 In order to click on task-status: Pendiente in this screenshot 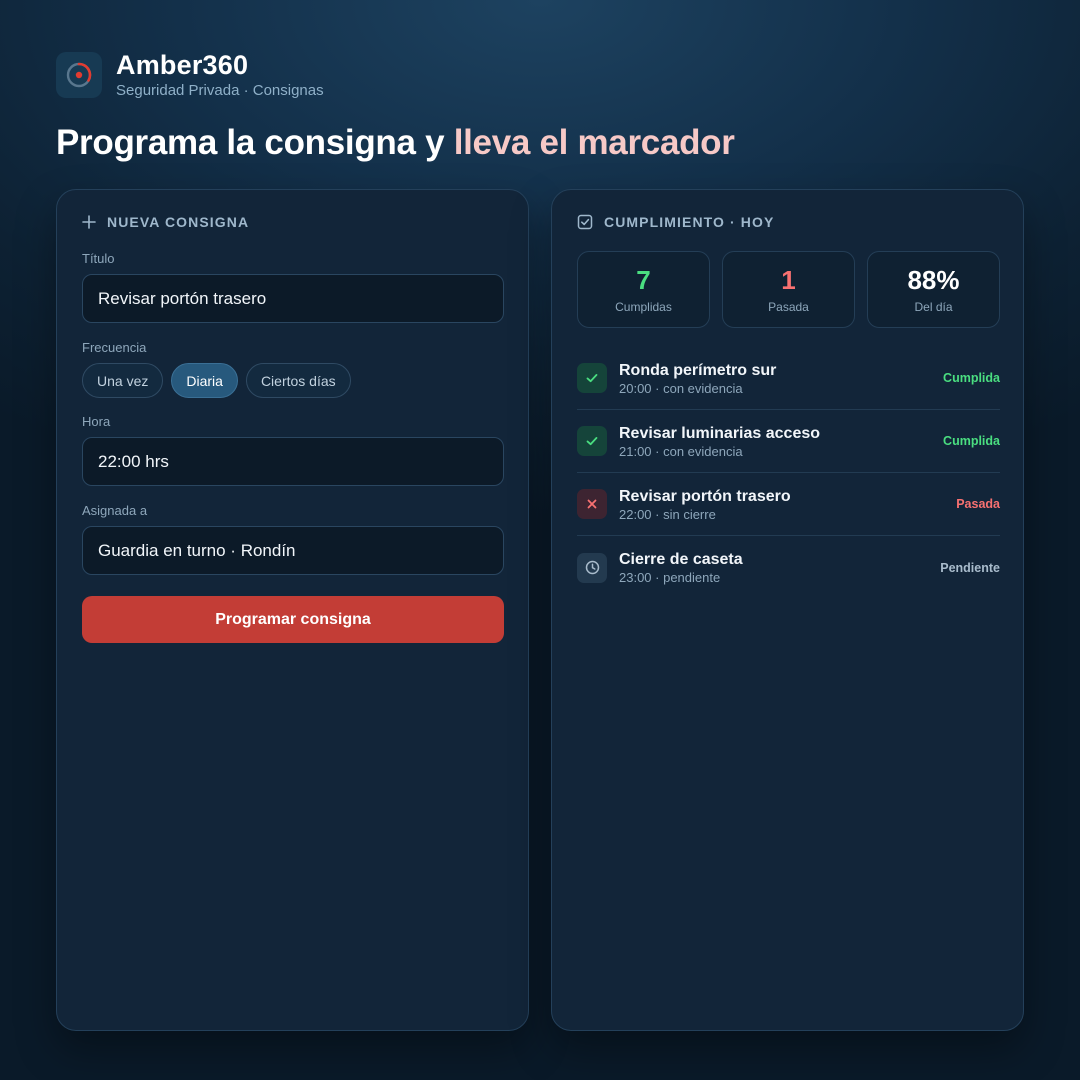, I will do `click(970, 567)`.